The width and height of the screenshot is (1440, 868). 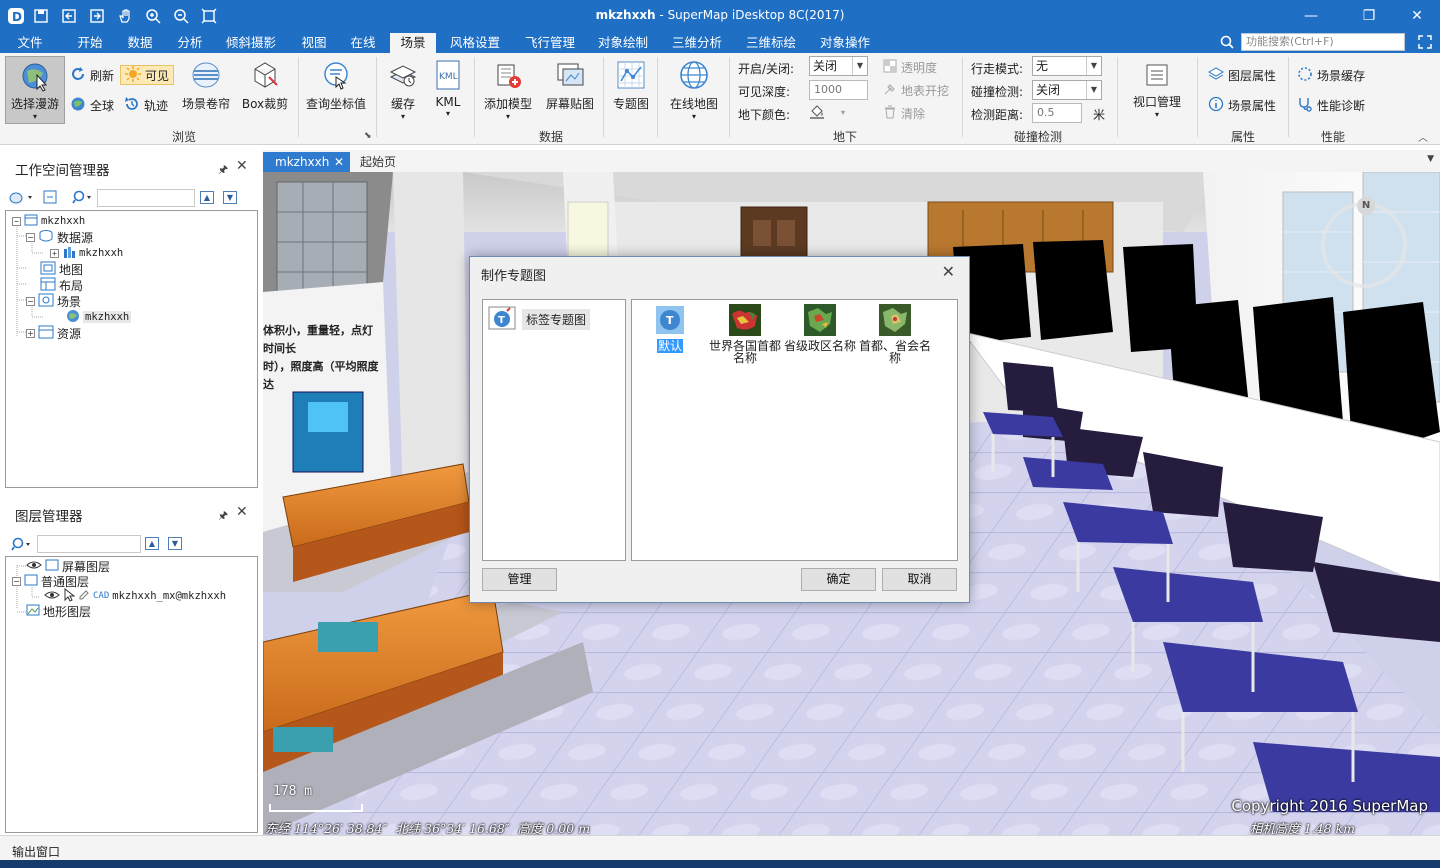 I want to click on tree-item-workspace: − mkzhxxh, so click(x=48, y=221).